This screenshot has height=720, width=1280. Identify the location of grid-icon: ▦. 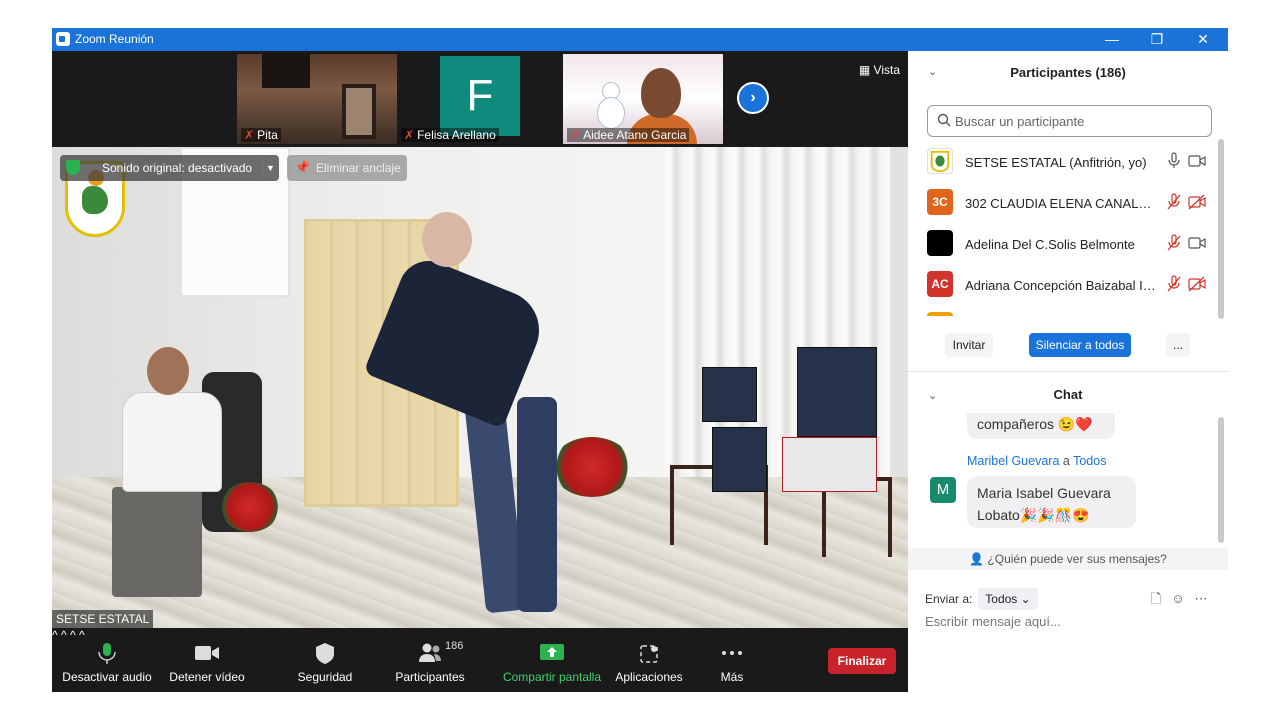
(864, 70).